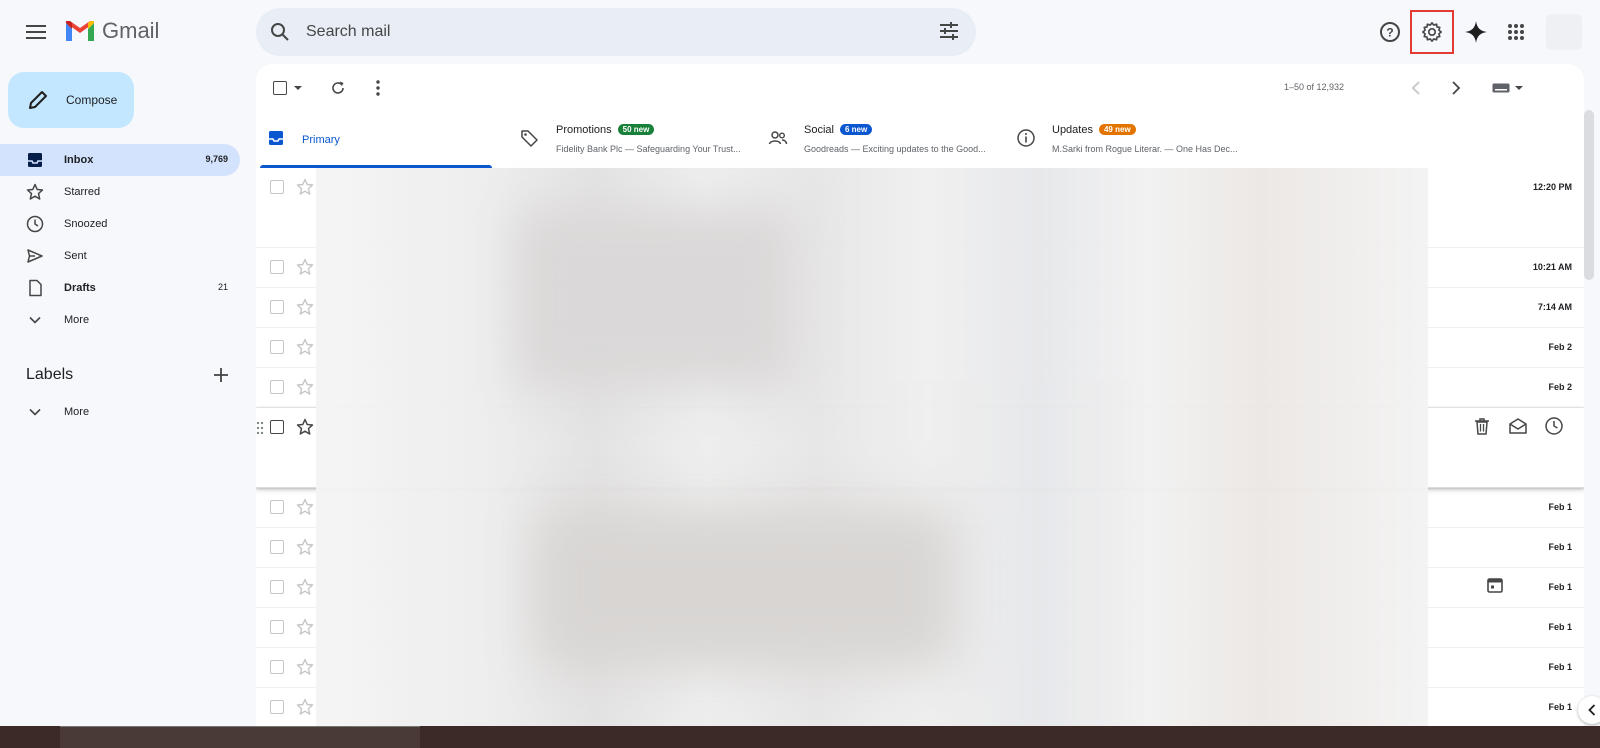  What do you see at coordinates (1554, 426) in the screenshot?
I see `snooze-icon` at bounding box center [1554, 426].